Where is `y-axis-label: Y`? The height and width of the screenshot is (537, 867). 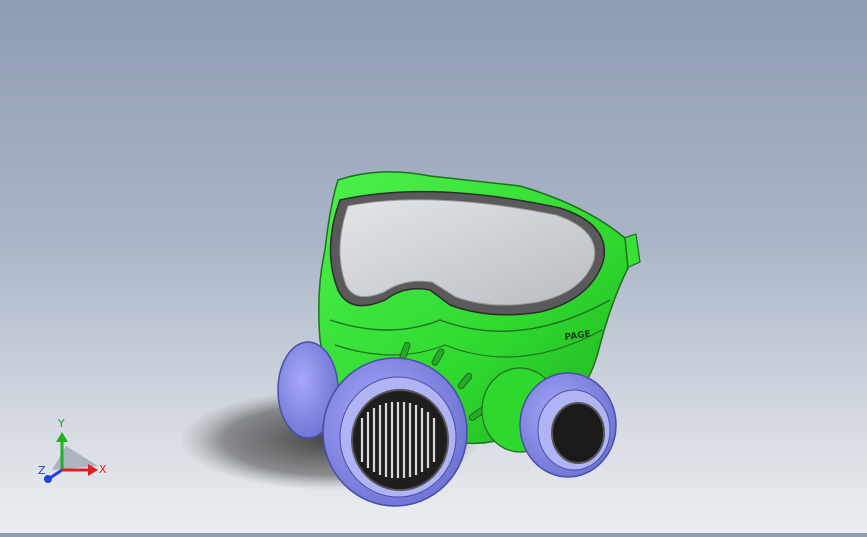 y-axis-label: Y is located at coordinates (61, 423).